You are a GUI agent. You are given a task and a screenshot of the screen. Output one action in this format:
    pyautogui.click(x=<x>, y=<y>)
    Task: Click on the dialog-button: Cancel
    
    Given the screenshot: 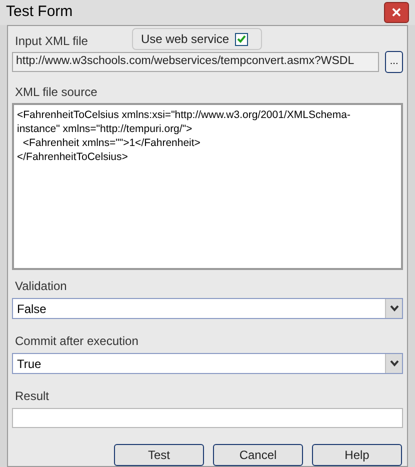 What is the action you would take?
    pyautogui.click(x=258, y=455)
    